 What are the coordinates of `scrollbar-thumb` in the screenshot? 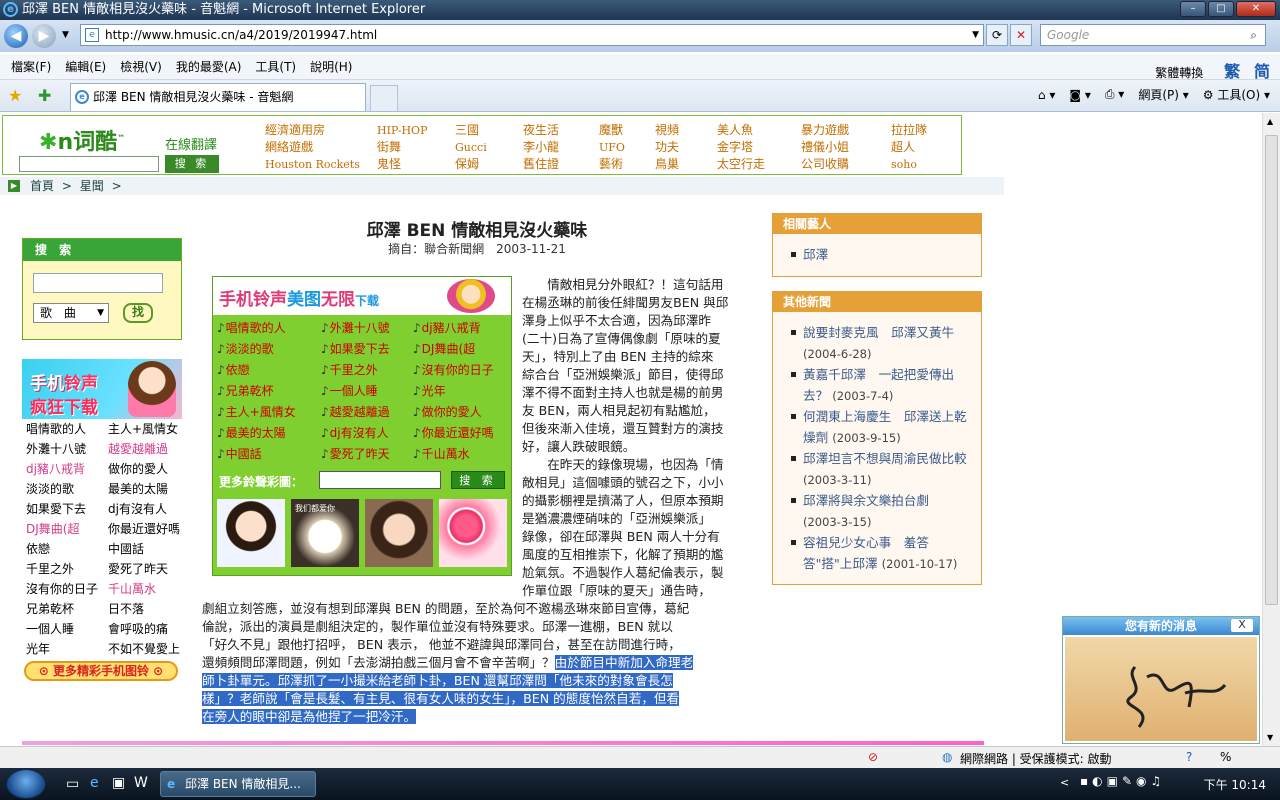 It's located at (1271, 370).